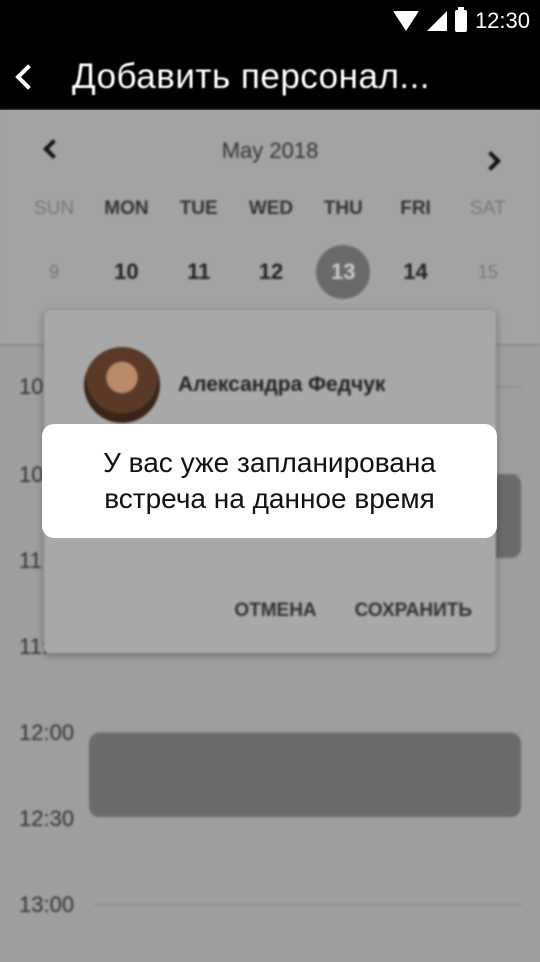 This screenshot has width=540, height=962. Describe the element at coordinates (28, 77) in the screenshot. I see `chevron-left-icon` at that location.